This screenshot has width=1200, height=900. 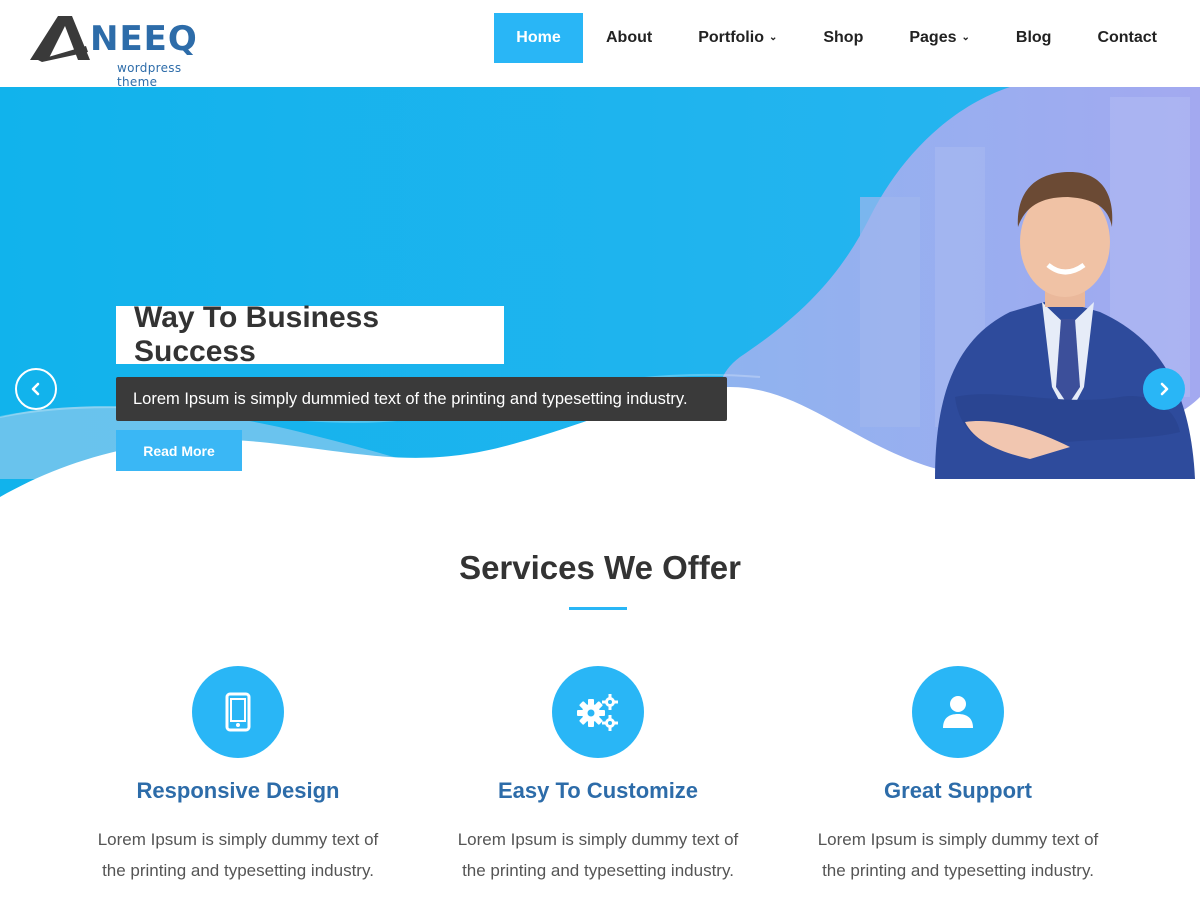 I want to click on nav-item-portfolio: Portfolio ⌄, so click(x=737, y=38).